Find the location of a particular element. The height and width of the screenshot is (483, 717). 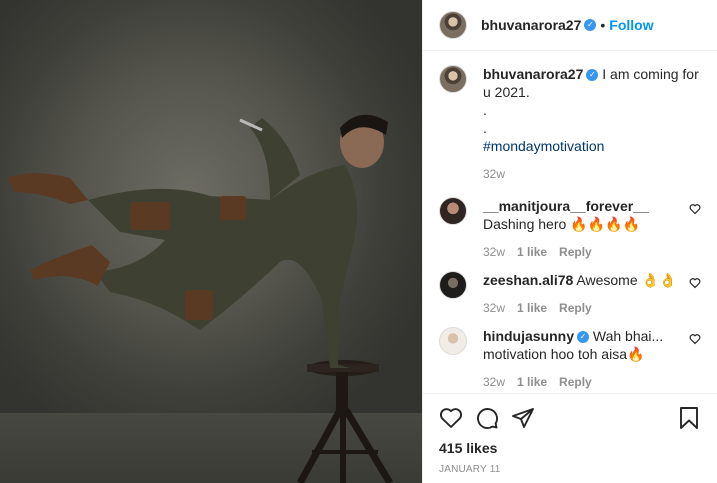

author-avatar is located at coordinates (453, 25).